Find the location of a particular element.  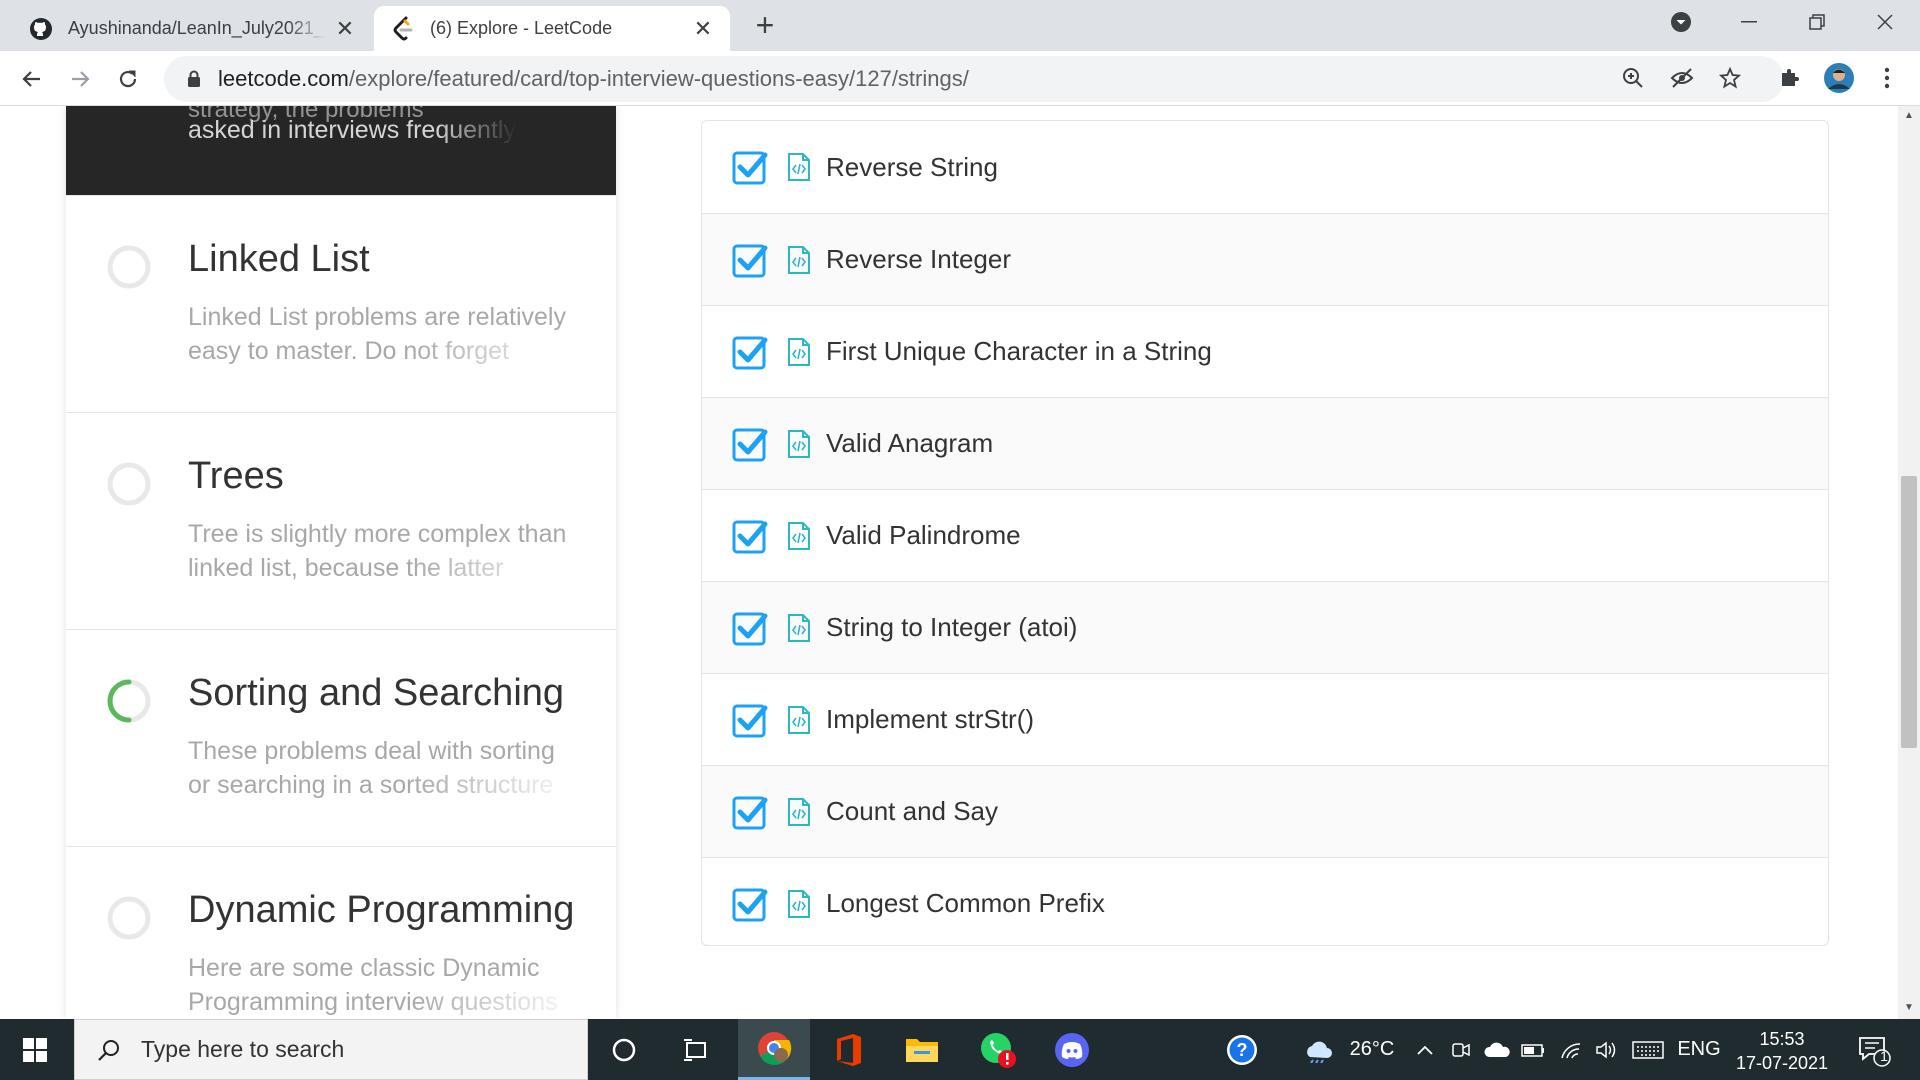

scrollbar-thumb is located at coordinates (1909, 612).